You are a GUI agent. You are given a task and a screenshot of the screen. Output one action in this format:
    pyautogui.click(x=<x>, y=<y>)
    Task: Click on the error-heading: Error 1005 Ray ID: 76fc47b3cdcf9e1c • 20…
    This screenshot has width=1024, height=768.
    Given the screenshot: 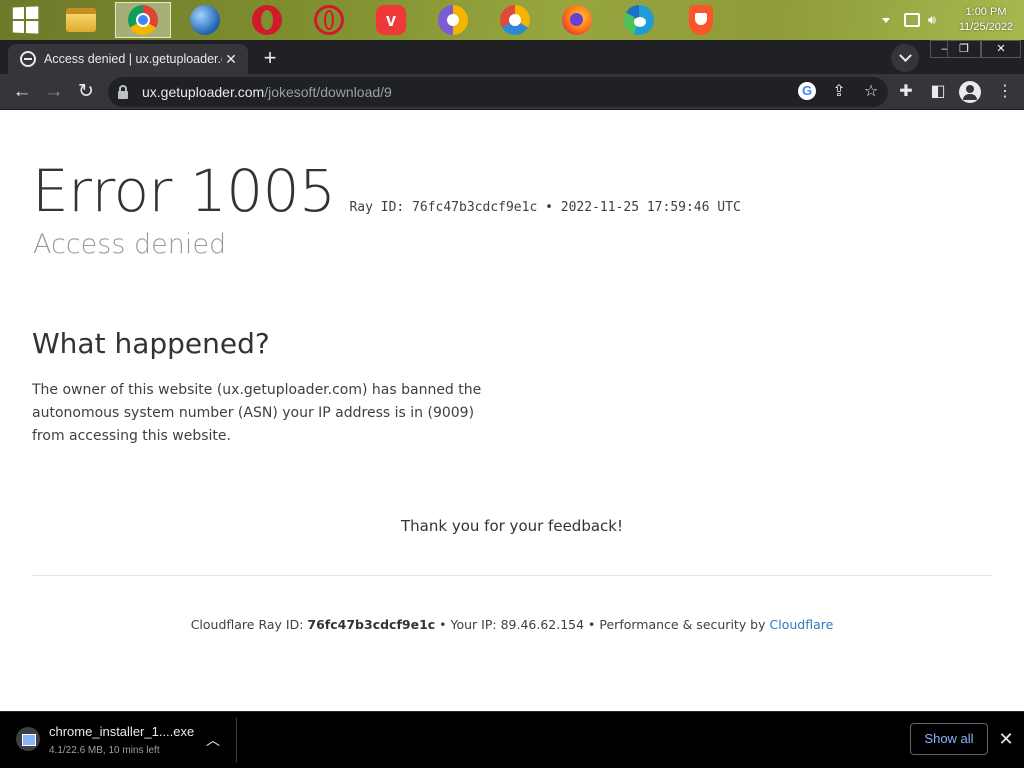 What is the action you would take?
    pyautogui.click(x=386, y=191)
    